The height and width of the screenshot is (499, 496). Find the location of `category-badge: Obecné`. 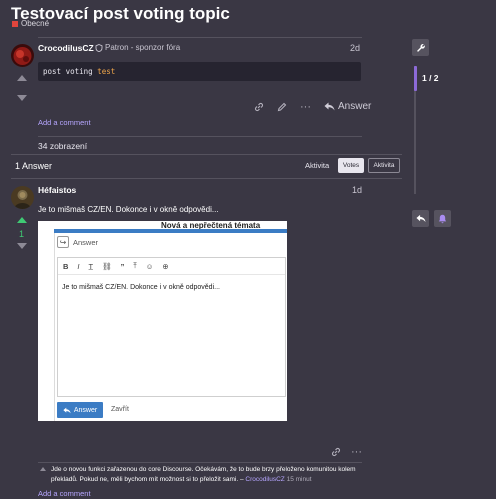

category-badge: Obecné is located at coordinates (30, 23).